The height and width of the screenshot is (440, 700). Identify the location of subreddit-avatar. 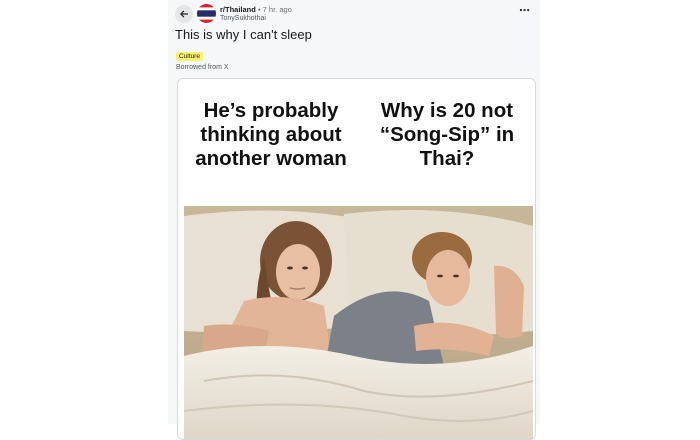
(206, 13).